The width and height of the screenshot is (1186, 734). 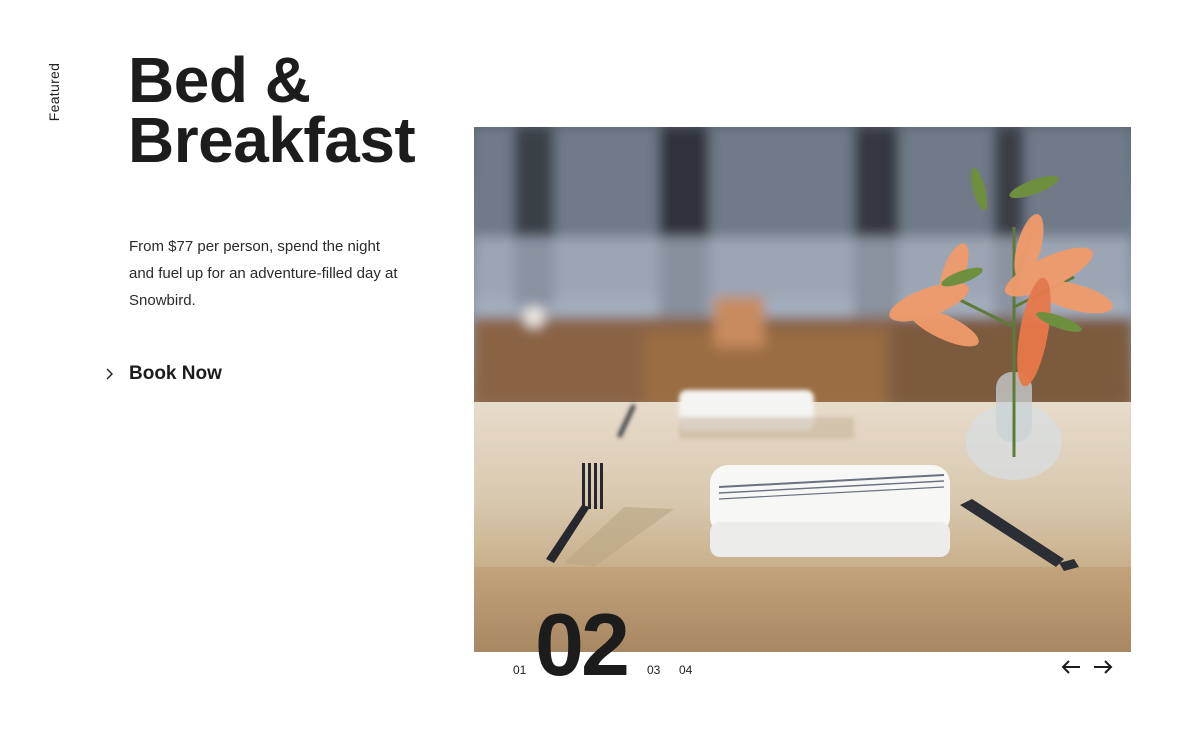 I want to click on featured-label-container: Featured, so click(x=54, y=92).